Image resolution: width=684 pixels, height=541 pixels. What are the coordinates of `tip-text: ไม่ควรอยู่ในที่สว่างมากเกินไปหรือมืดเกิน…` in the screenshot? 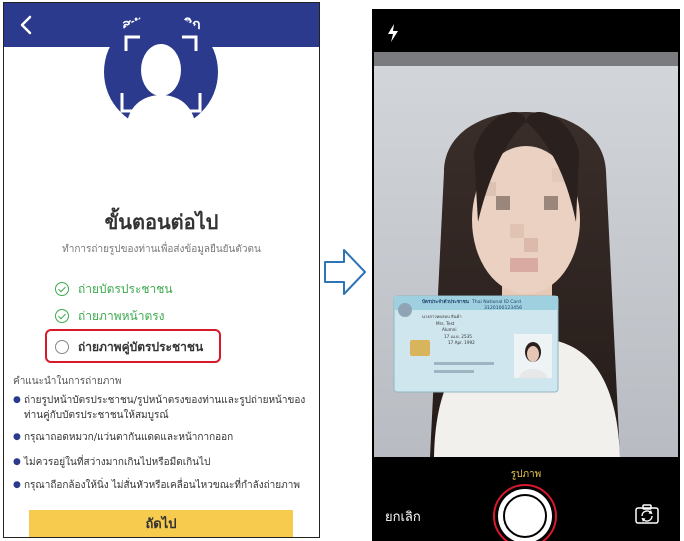 It's located at (117, 462).